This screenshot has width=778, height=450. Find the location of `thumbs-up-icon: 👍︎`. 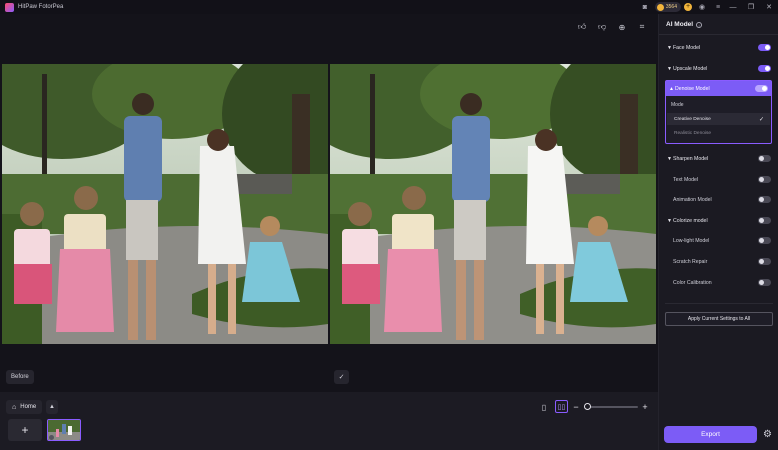

thumbs-up-icon: 👍︎ is located at coordinates (582, 27).